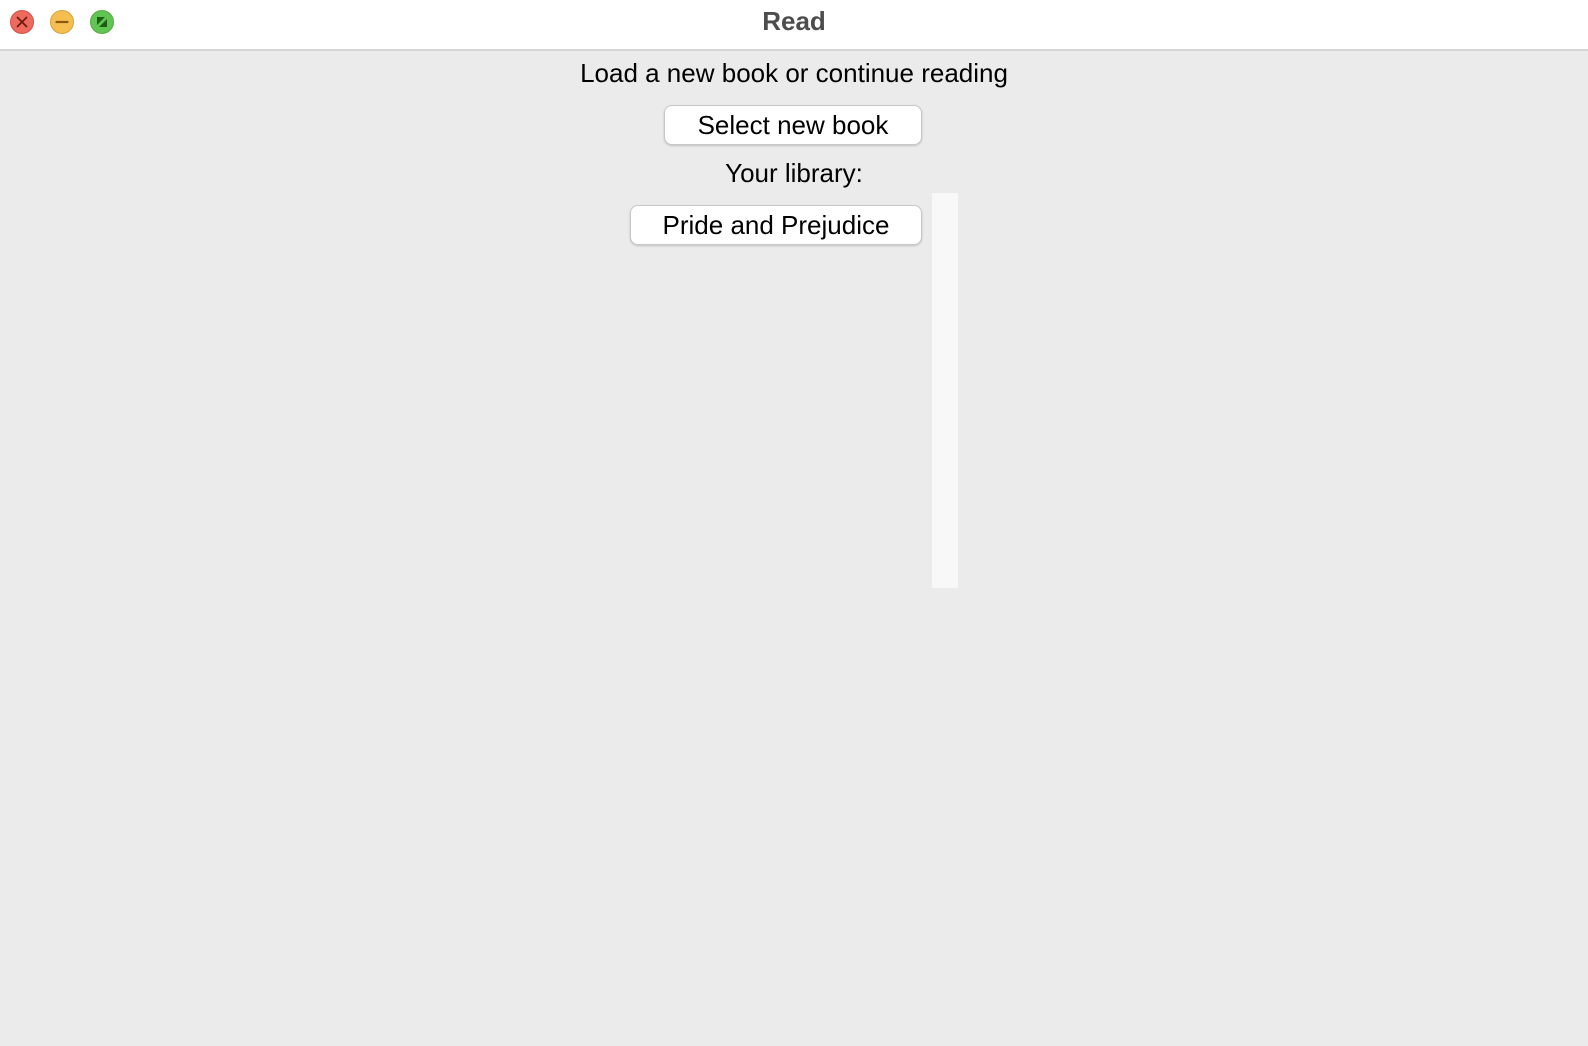 This screenshot has height=1046, width=1588. Describe the element at coordinates (794, 73) in the screenshot. I see `load-prompt-text: Load a new book or continue reading` at that location.